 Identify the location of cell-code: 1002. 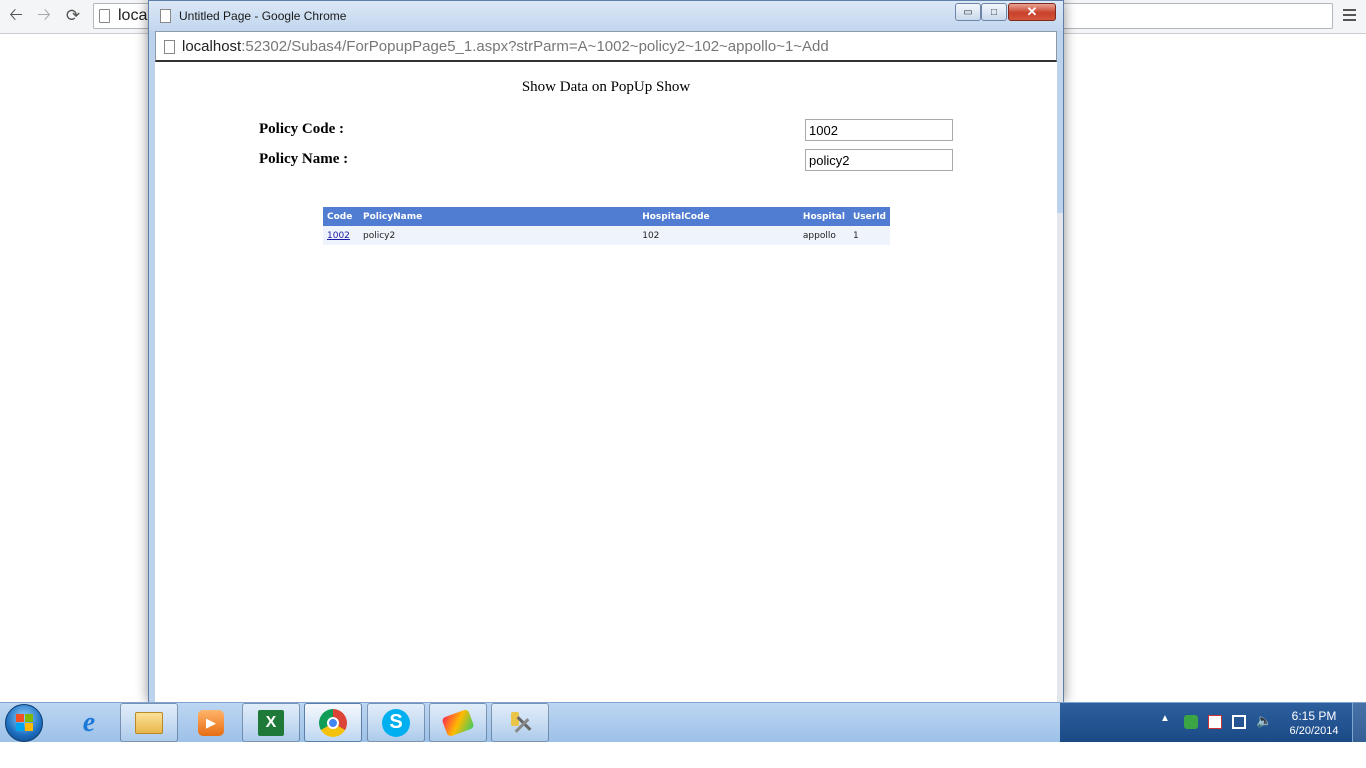
(341, 235).